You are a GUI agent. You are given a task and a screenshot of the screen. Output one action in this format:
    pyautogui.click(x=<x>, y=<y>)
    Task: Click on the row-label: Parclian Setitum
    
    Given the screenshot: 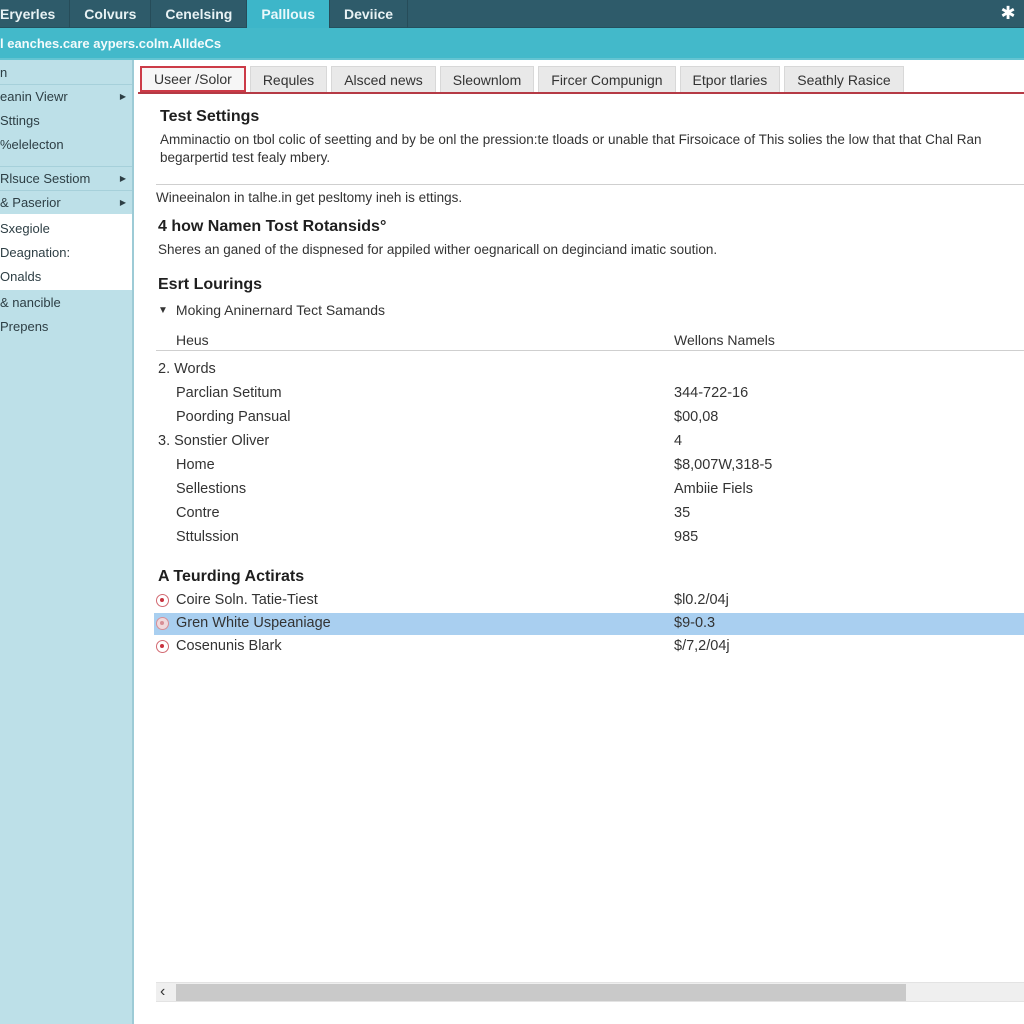 What is the action you would take?
    pyautogui.click(x=229, y=393)
    